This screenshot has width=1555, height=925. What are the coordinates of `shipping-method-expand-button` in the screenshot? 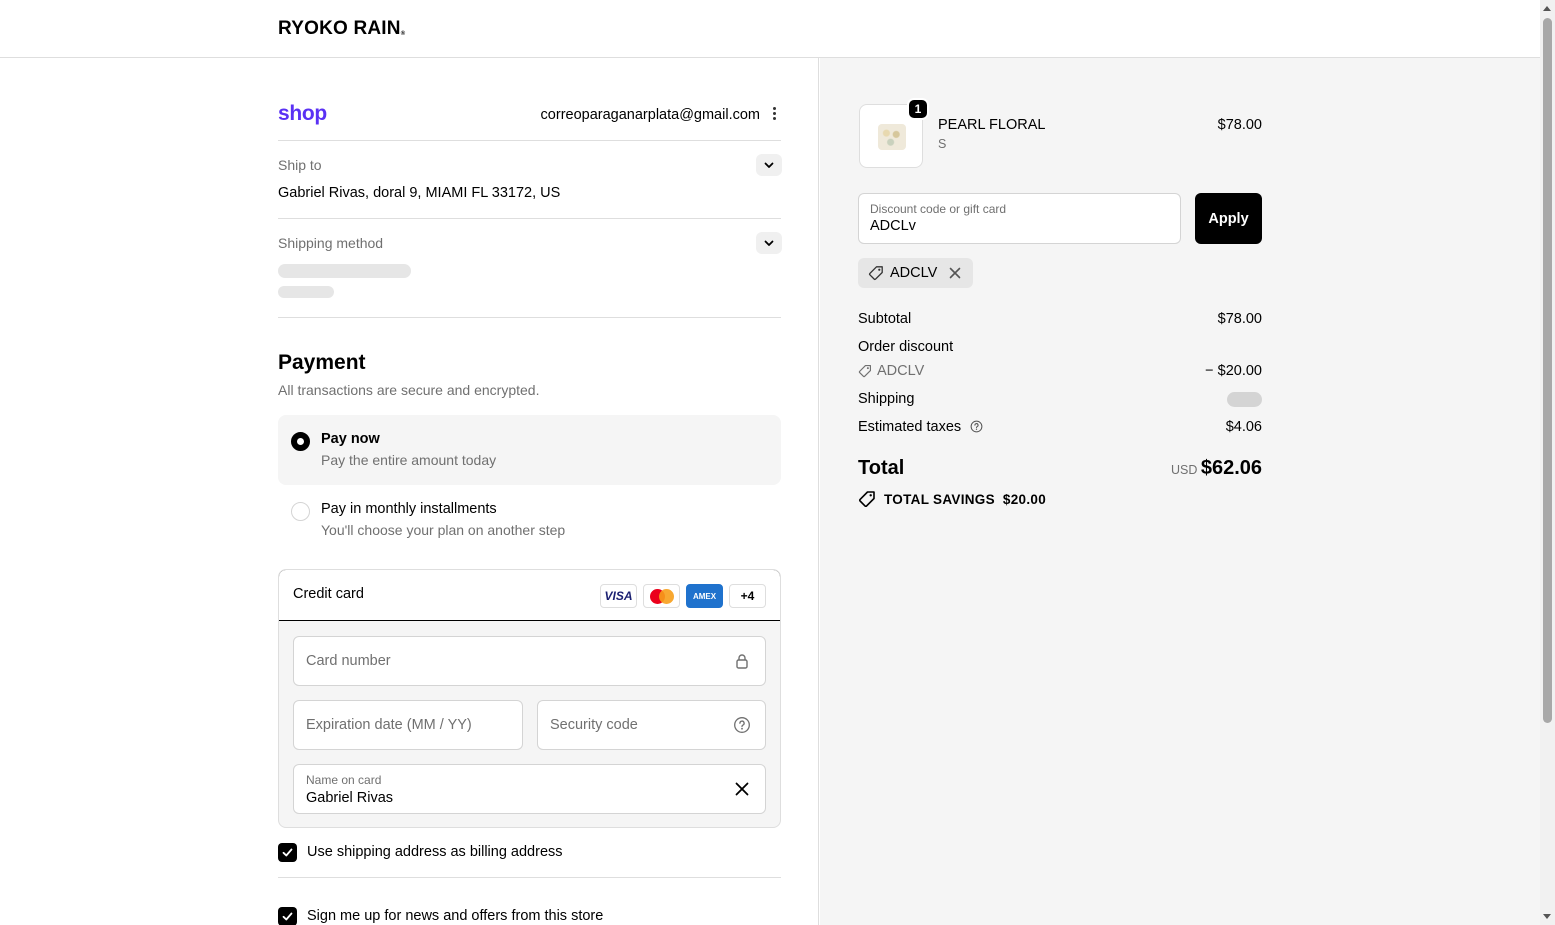 It's located at (769, 243).